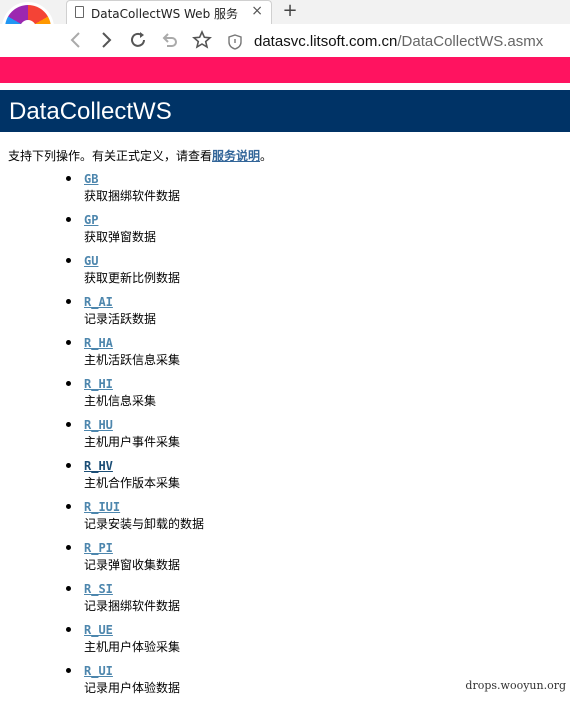  I want to click on operation-description: 获取更新比例数据, so click(132, 278).